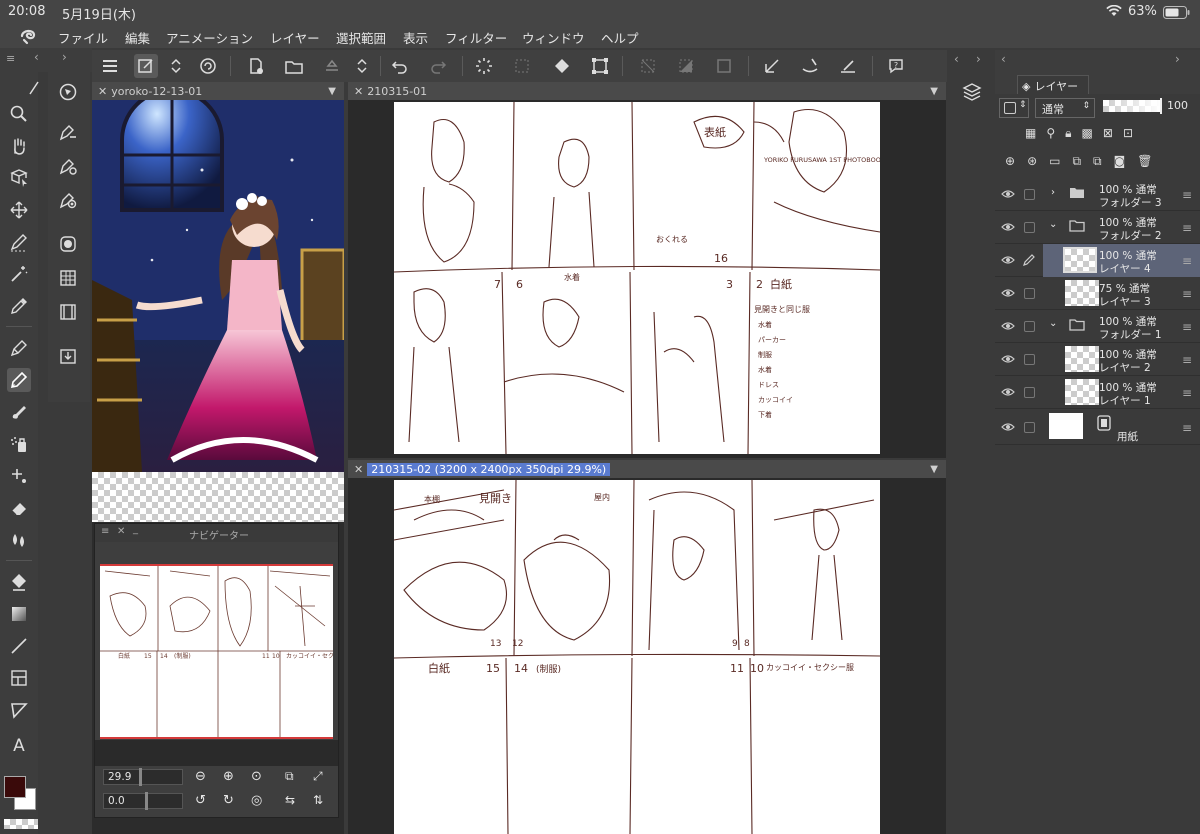 The width and height of the screenshot is (1200, 834). Describe the element at coordinates (28, 37) in the screenshot. I see `app-logo-icon` at that location.